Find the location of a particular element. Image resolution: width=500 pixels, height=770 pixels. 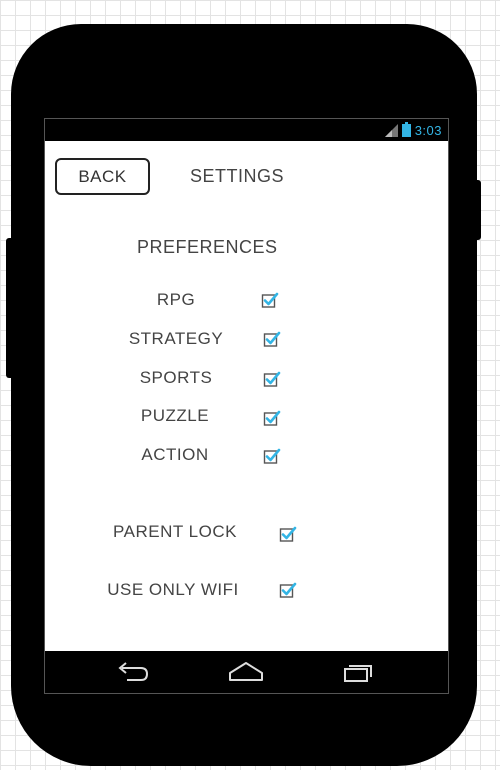

recent-apps-icon is located at coordinates (359, 672).